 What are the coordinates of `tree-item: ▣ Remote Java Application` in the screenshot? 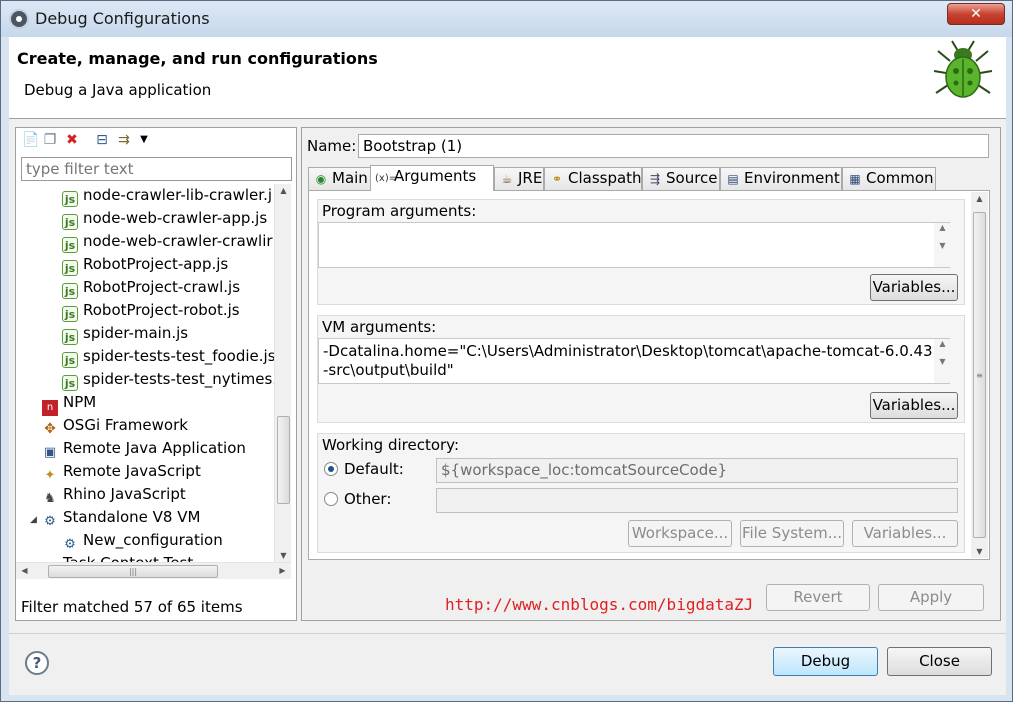 It's located at (144, 448).